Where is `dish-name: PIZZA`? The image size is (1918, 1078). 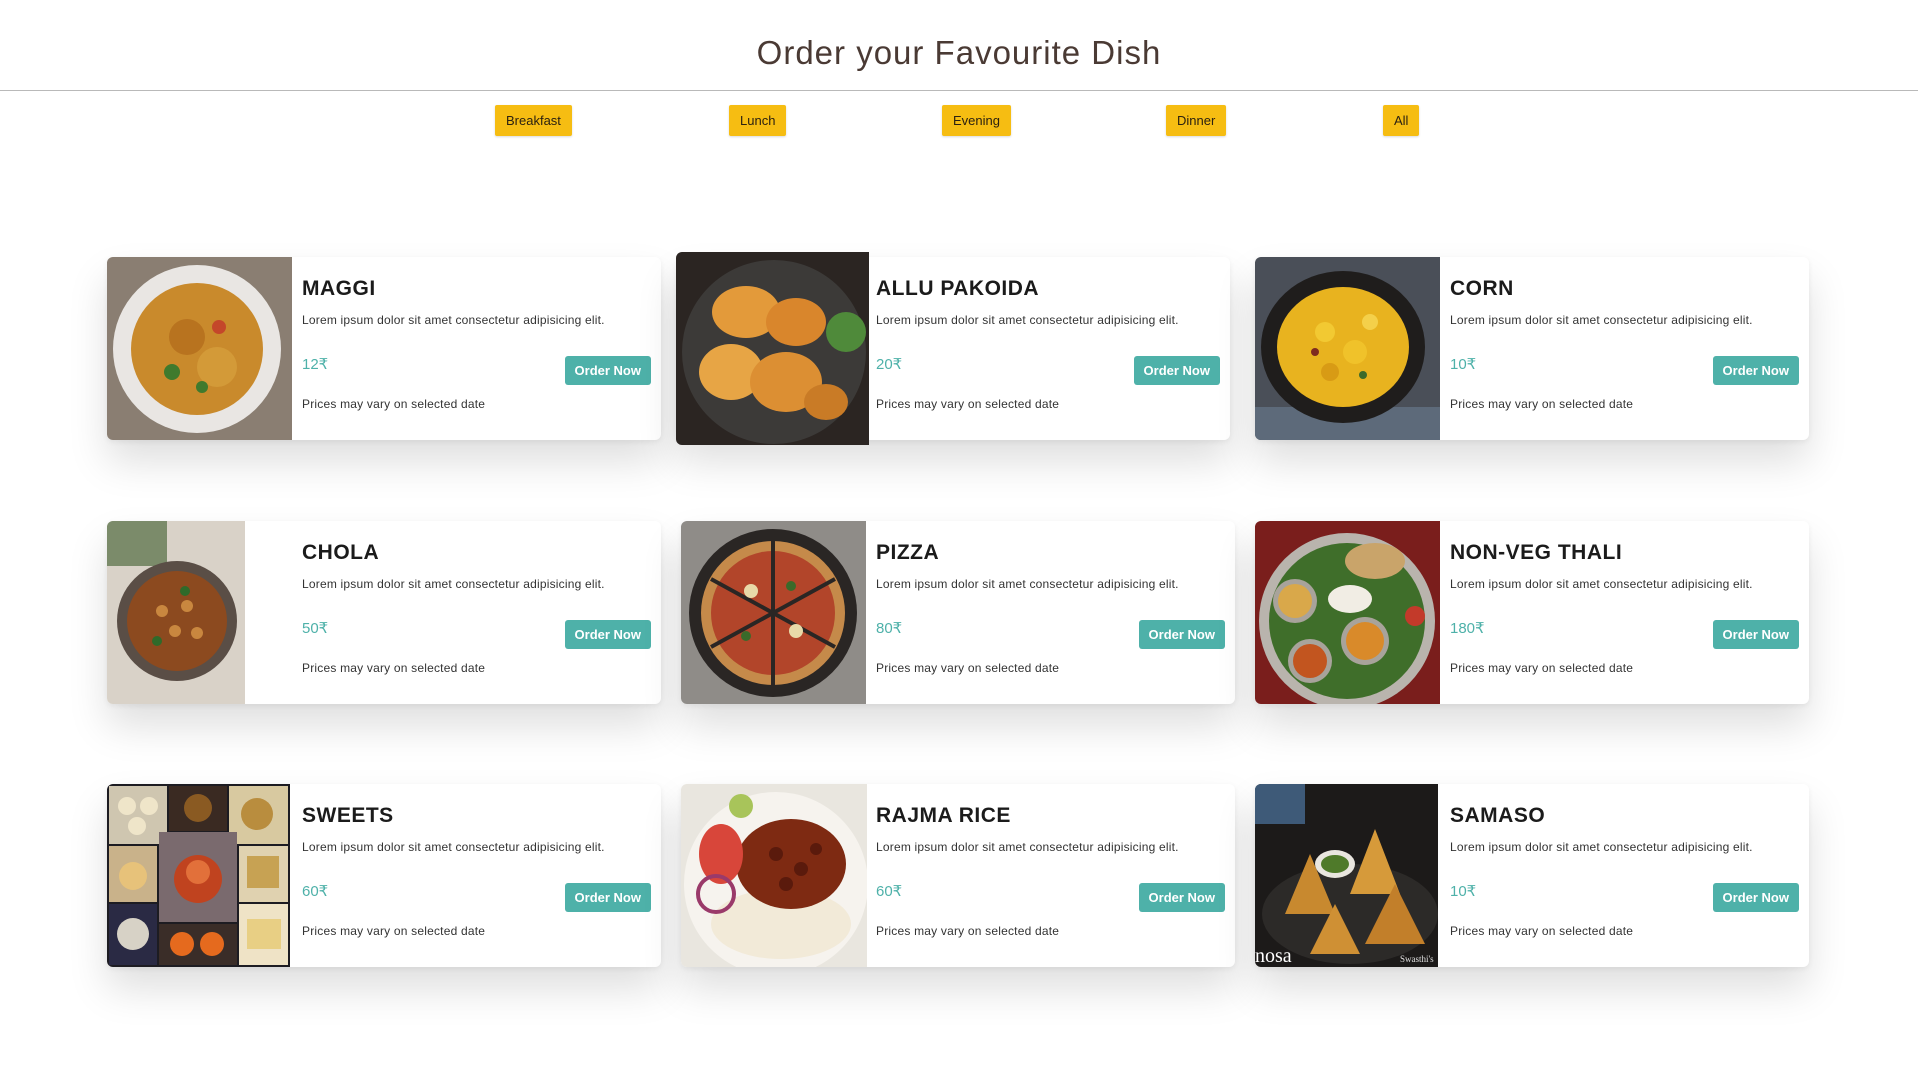
dish-name: PIZZA is located at coordinates (908, 552).